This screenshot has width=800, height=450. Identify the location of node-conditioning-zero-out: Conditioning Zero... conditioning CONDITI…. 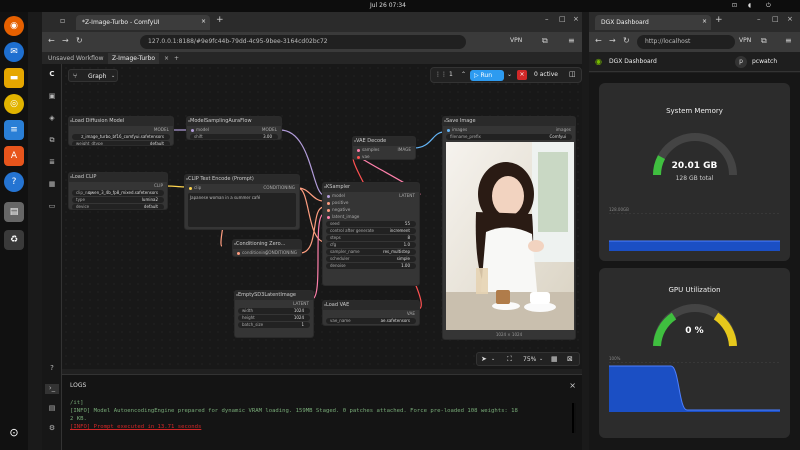
(267, 248).